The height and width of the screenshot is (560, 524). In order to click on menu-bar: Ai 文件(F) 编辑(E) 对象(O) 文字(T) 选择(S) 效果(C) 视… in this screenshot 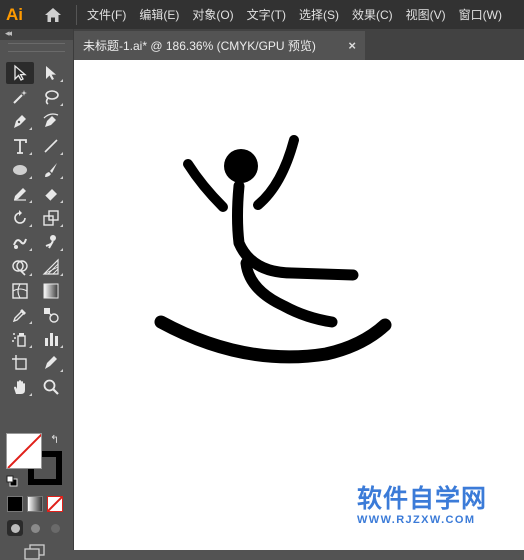, I will do `click(262, 14)`.